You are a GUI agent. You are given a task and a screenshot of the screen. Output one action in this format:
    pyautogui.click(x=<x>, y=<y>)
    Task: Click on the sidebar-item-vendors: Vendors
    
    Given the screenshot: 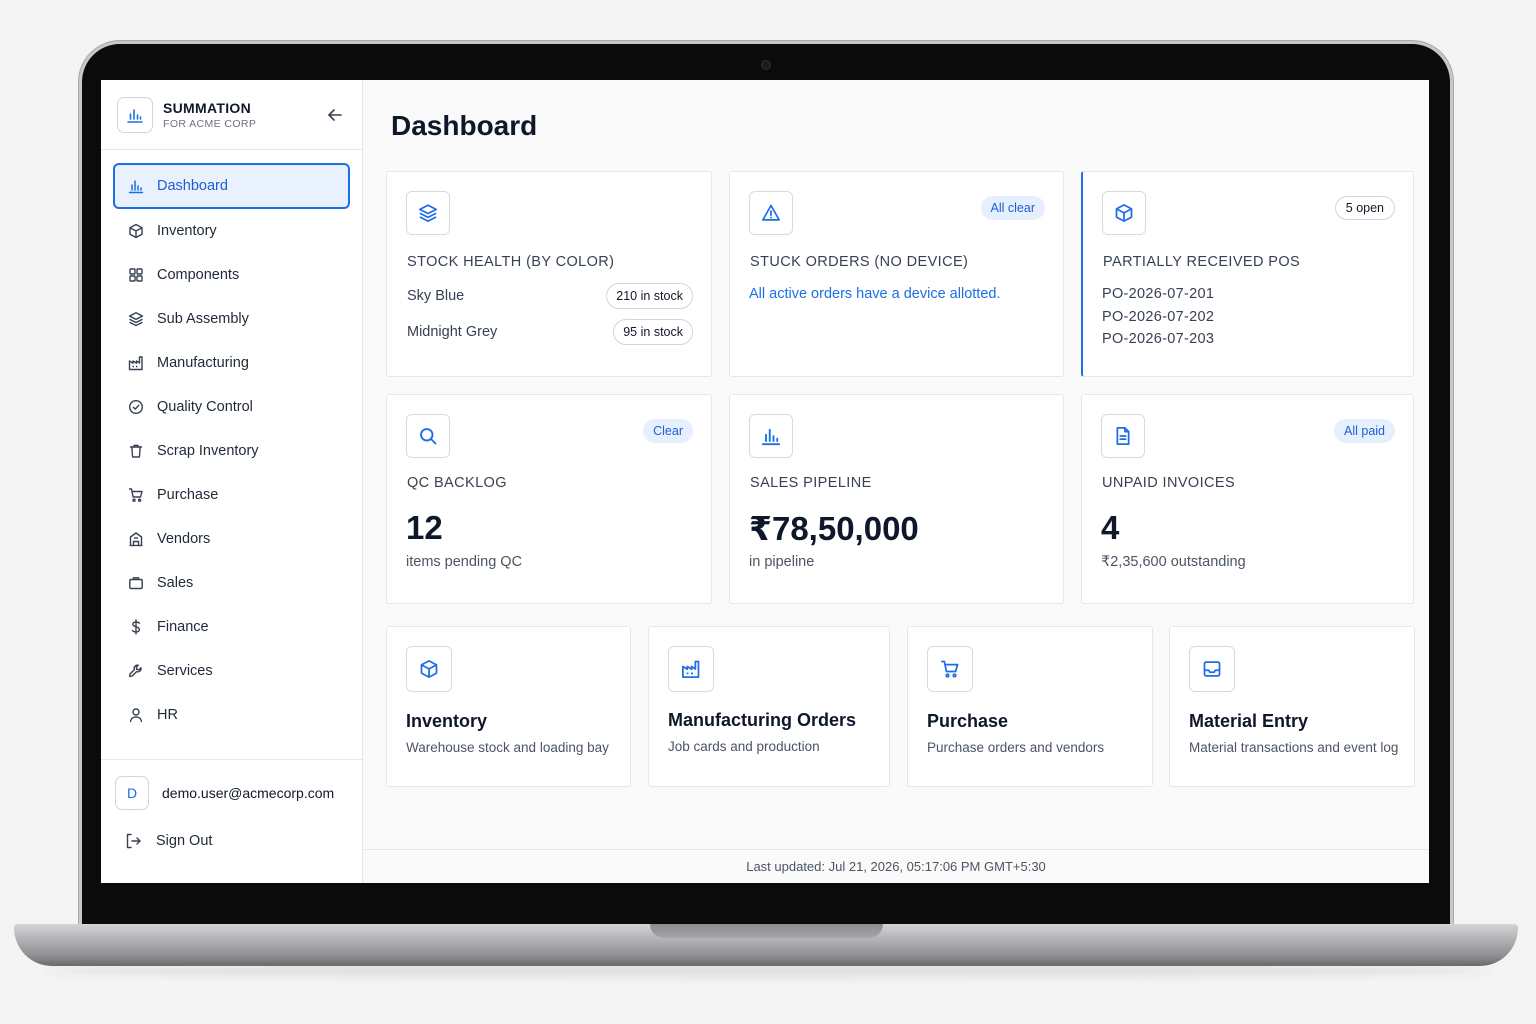 What is the action you would take?
    pyautogui.click(x=231, y=539)
    